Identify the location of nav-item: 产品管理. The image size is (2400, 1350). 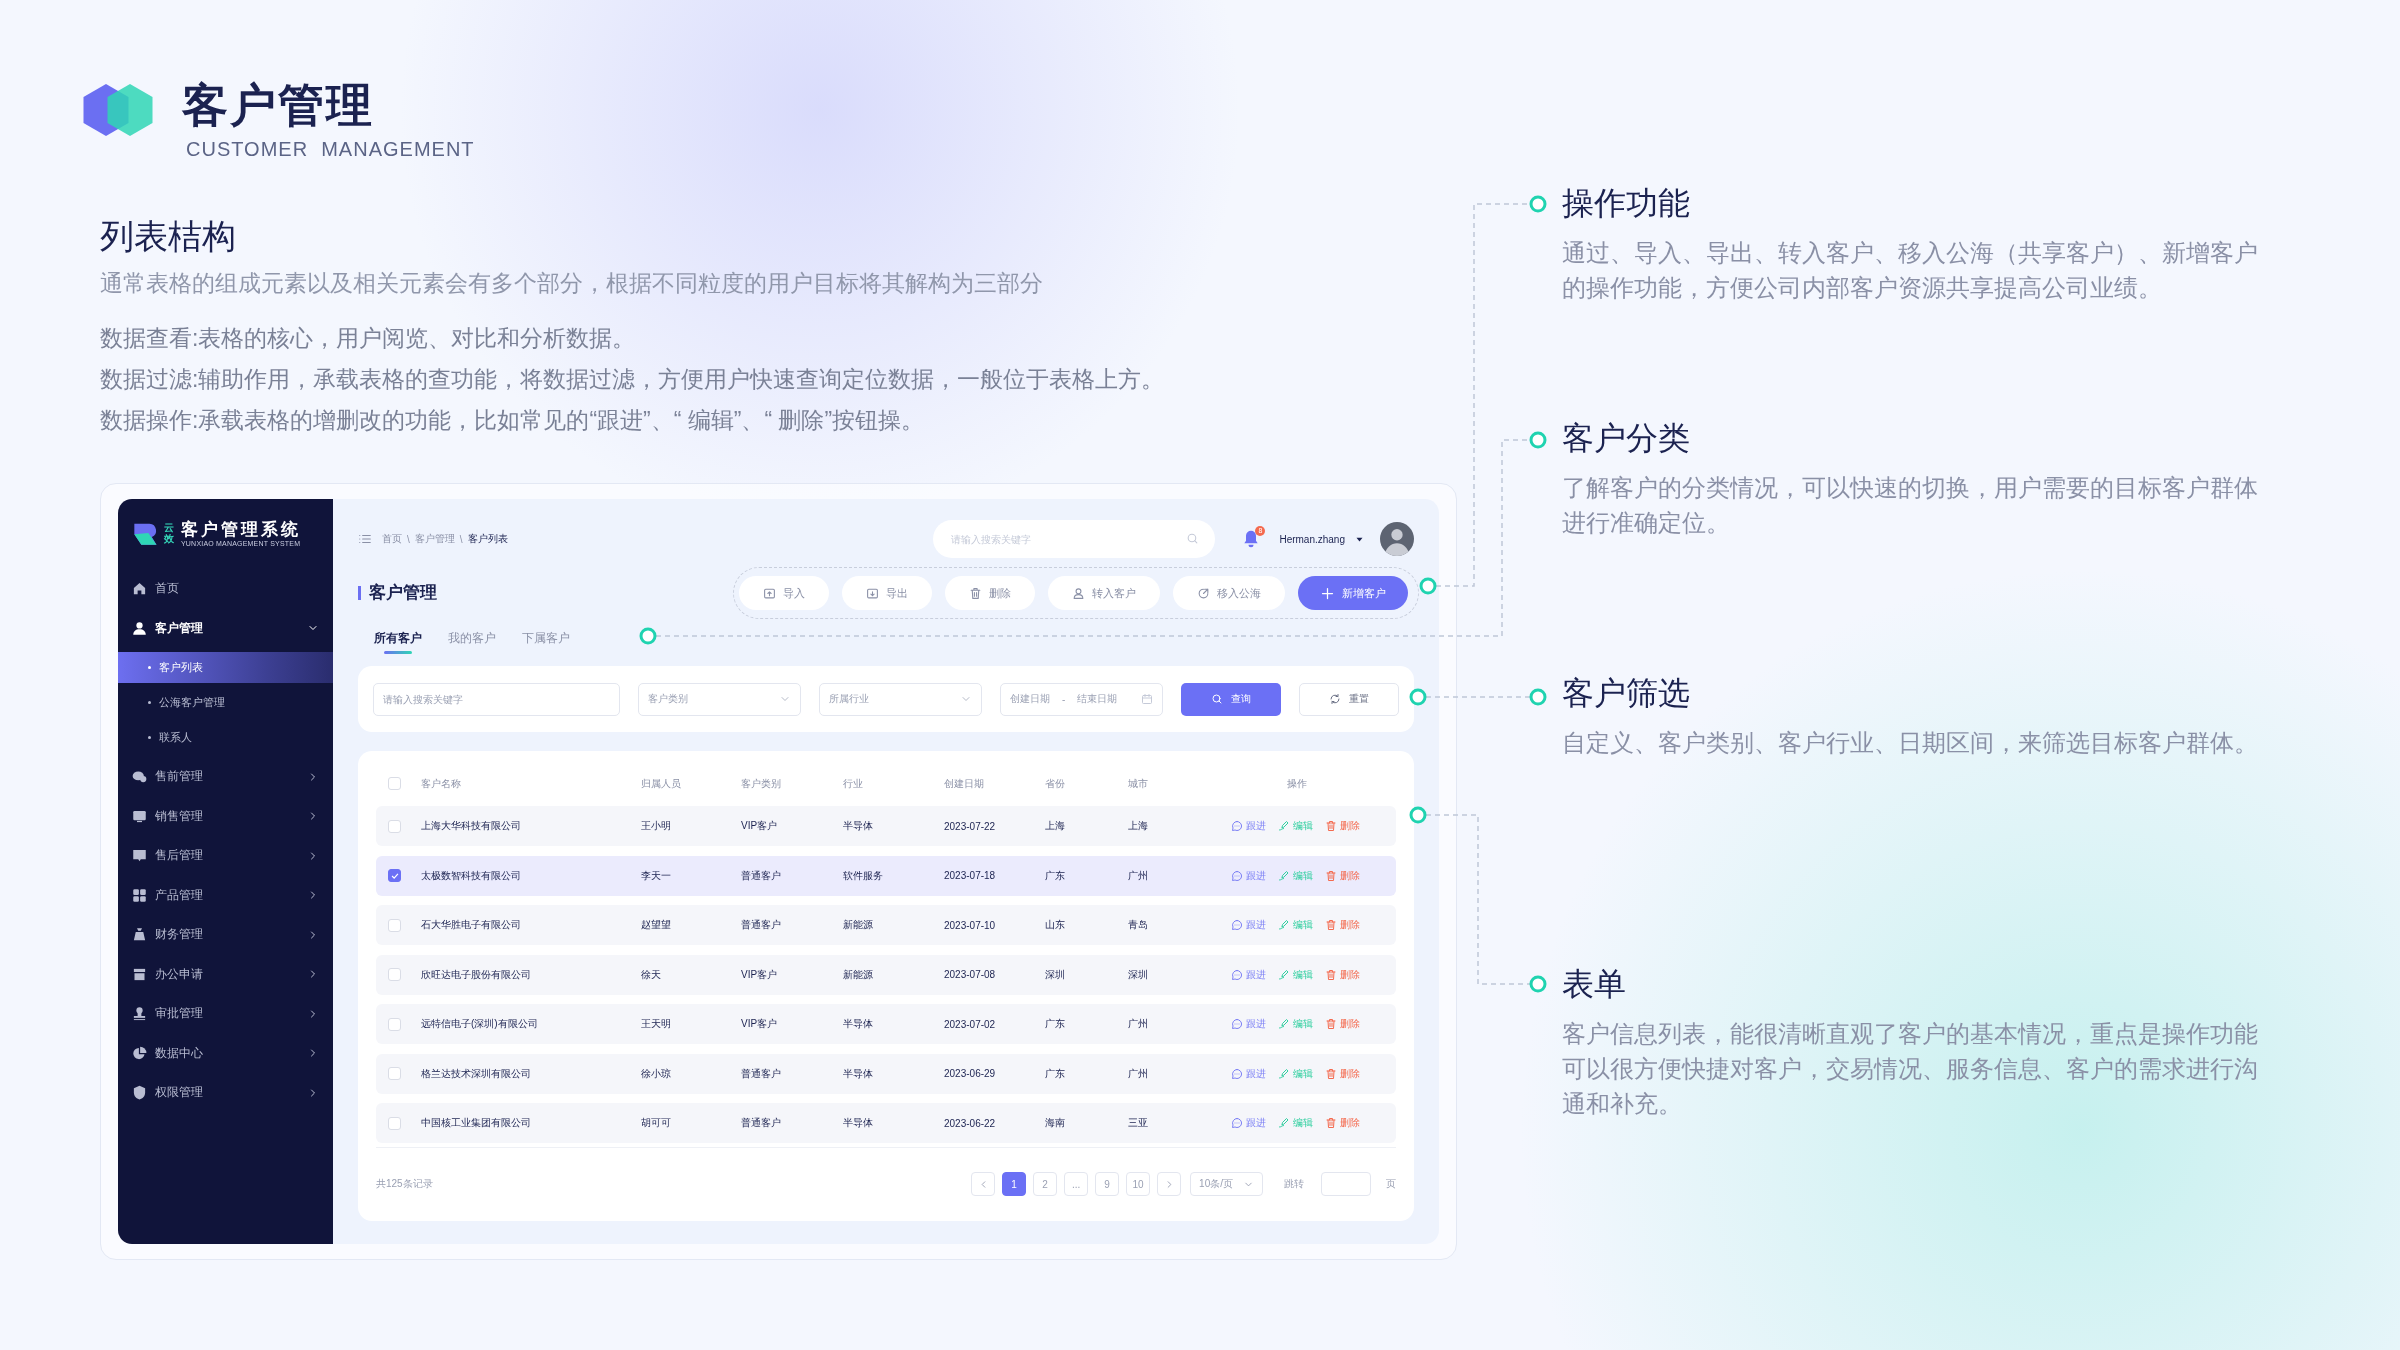
(225, 895).